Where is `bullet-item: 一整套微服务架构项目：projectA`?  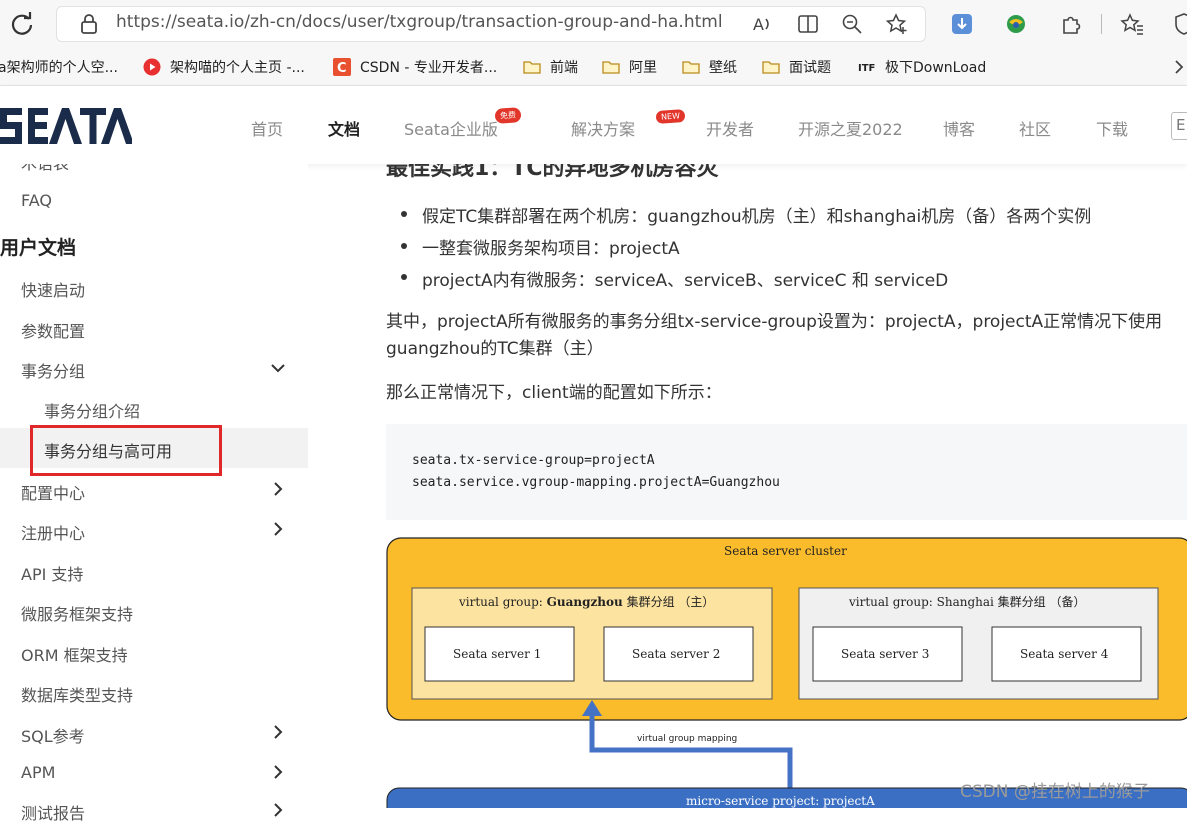 bullet-item: 一整套微服务架构项目：projectA is located at coordinates (551, 249).